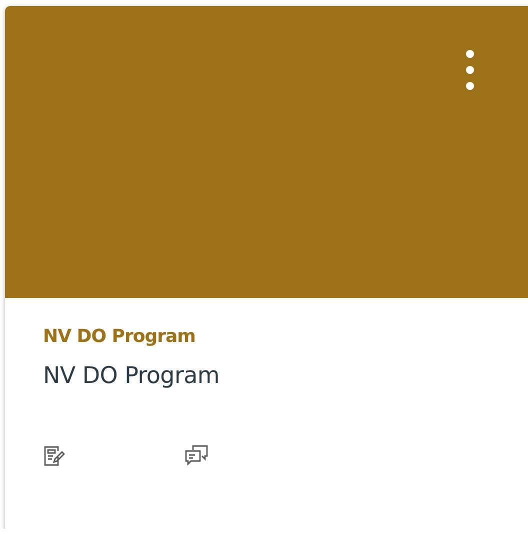 The width and height of the screenshot is (528, 535). I want to click on assignments-icon, so click(54, 456).